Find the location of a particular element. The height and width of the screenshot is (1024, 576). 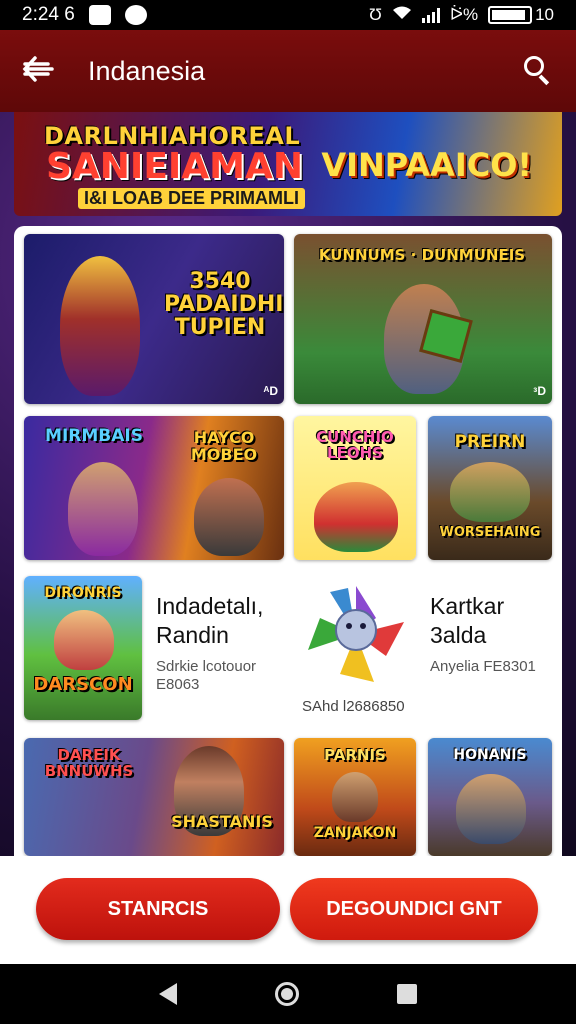

game-tile-9: HONANIS is located at coordinates (490, 797).